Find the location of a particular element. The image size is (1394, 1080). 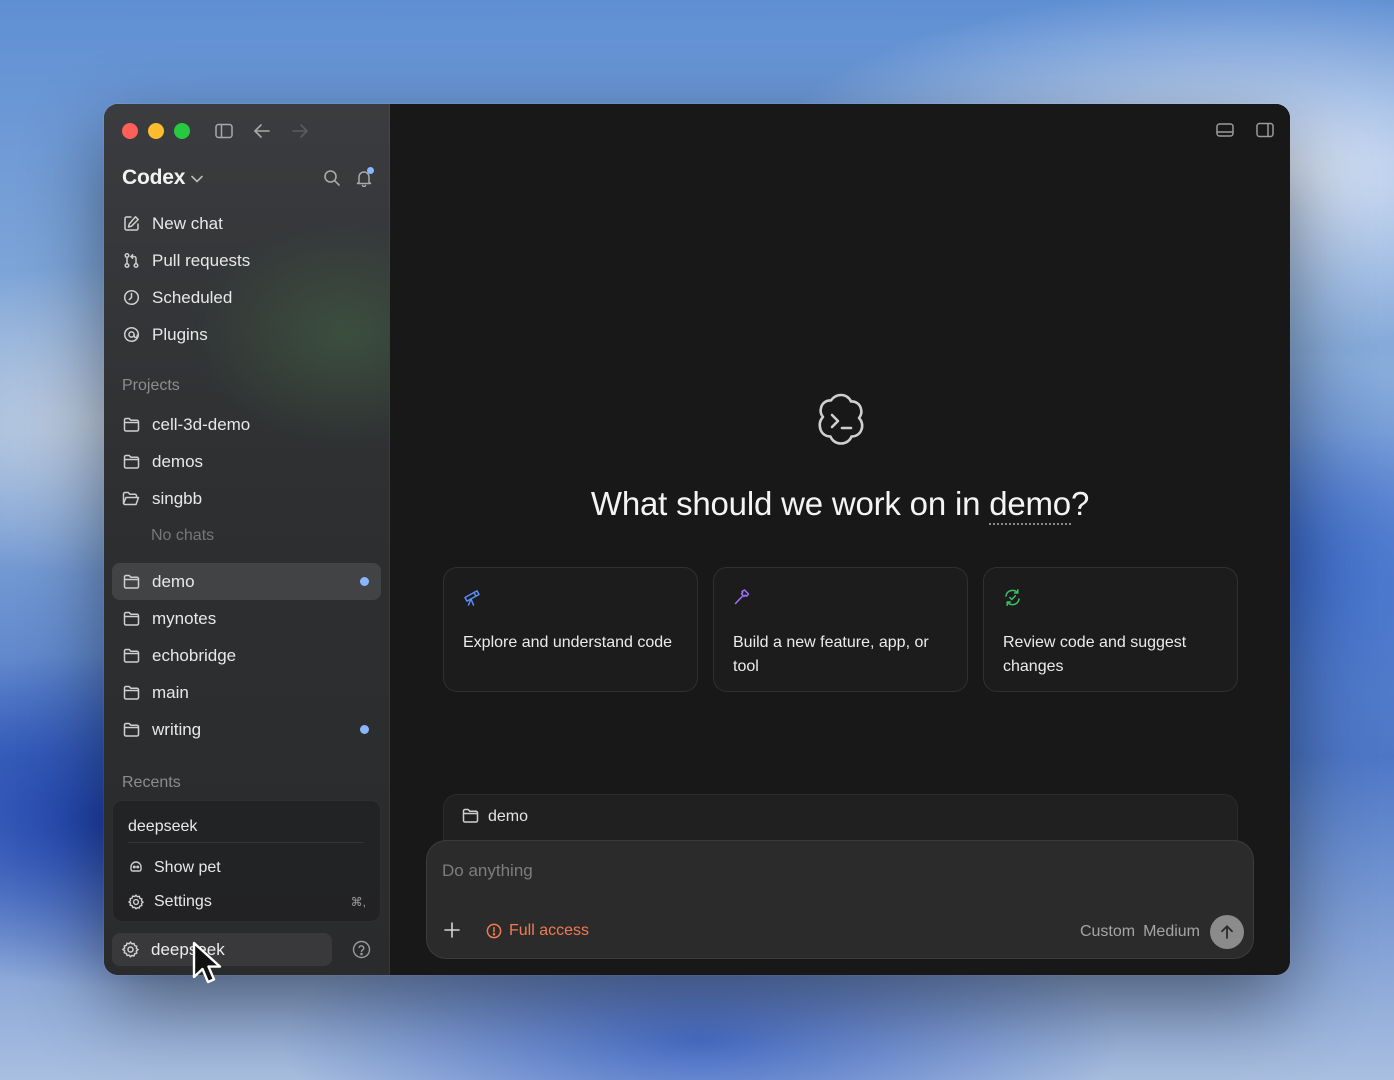

titlebar-nav is located at coordinates (262, 131).